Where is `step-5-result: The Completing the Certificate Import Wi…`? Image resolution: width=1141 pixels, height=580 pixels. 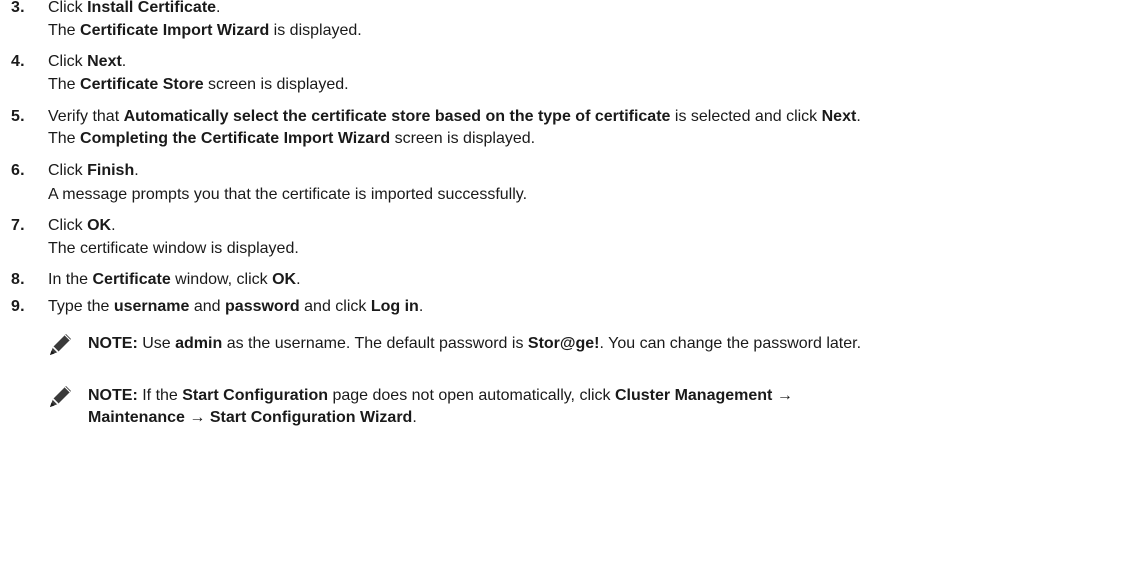
step-5-result: The Completing the Certificate Import Wi… is located at coordinates (292, 138).